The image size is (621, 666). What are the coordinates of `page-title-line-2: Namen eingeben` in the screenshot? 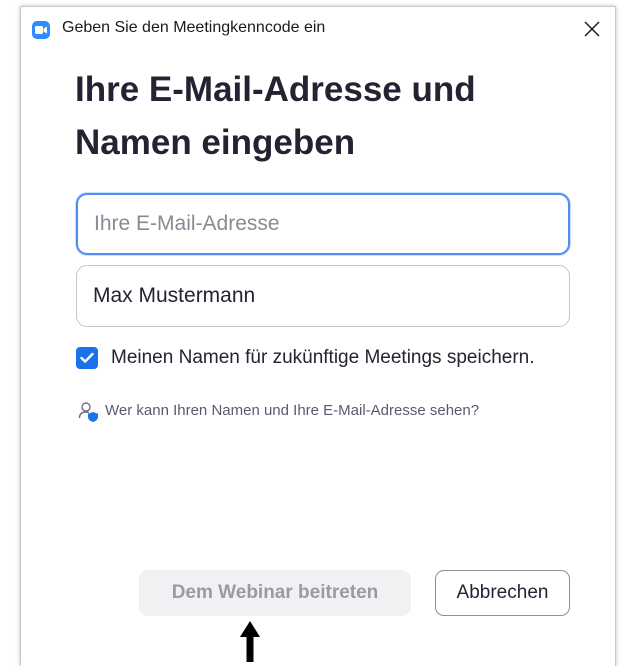 It's located at (215, 142).